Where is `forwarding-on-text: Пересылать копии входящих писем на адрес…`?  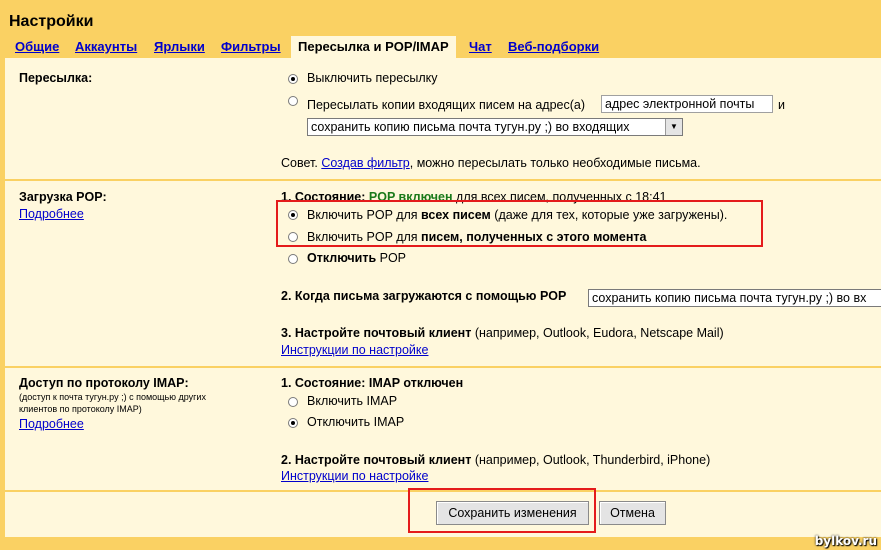
forwarding-on-text: Пересылать копии входящих писем на адрес… is located at coordinates (446, 105).